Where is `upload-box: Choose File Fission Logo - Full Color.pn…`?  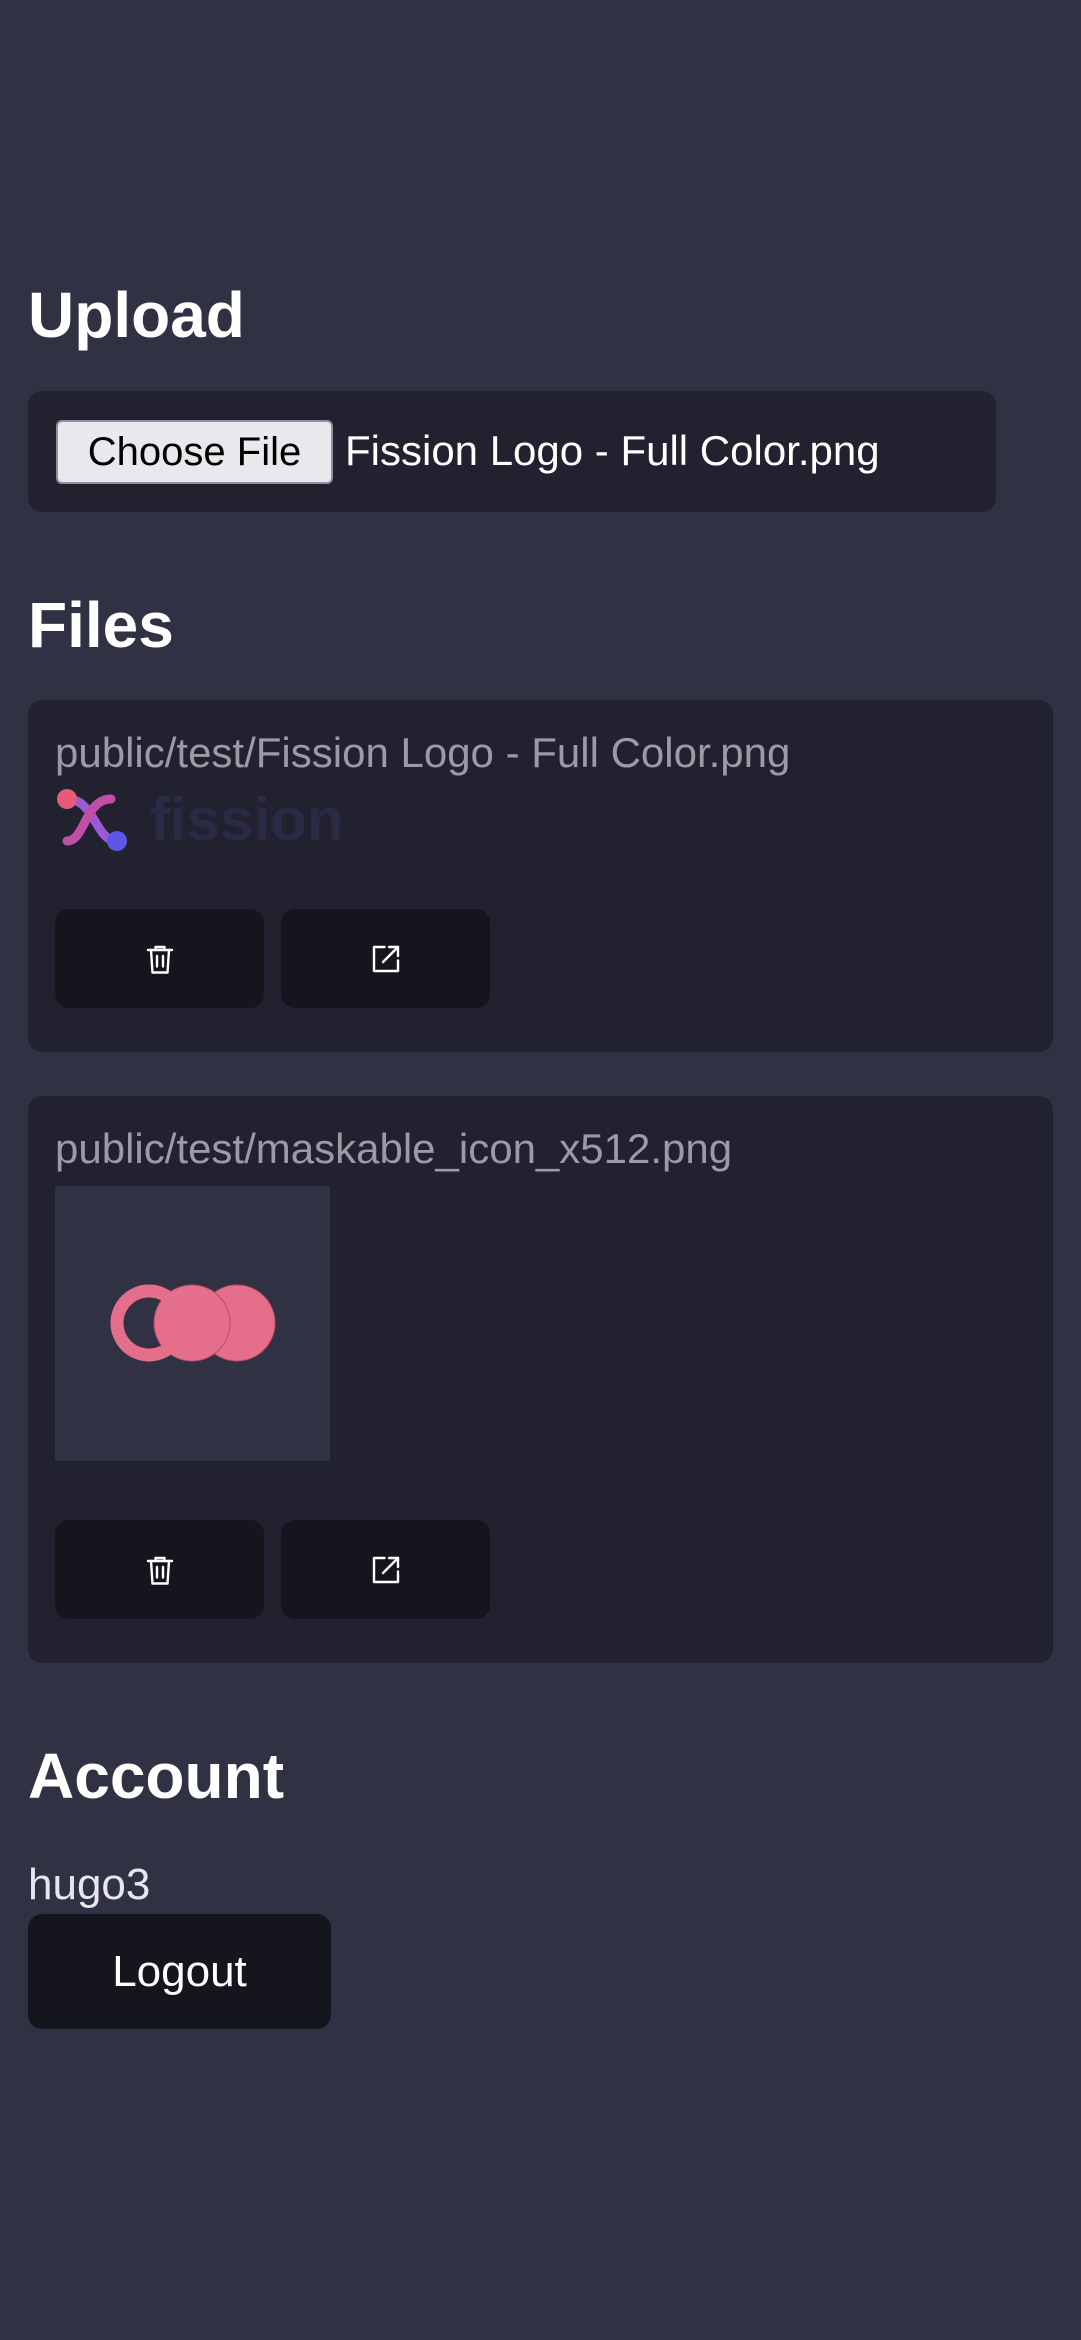 upload-box: Choose File Fission Logo - Full Color.pn… is located at coordinates (512, 451).